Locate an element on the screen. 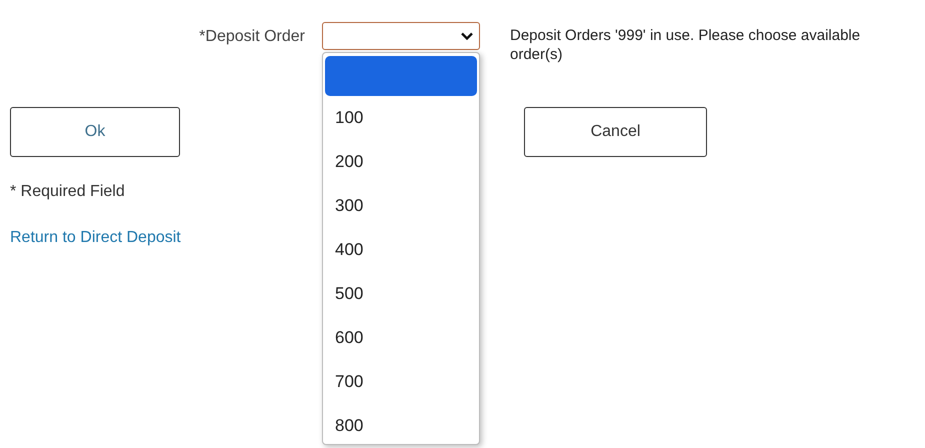 The height and width of the screenshot is (448, 925). cancel-button: Cancel is located at coordinates (615, 132).